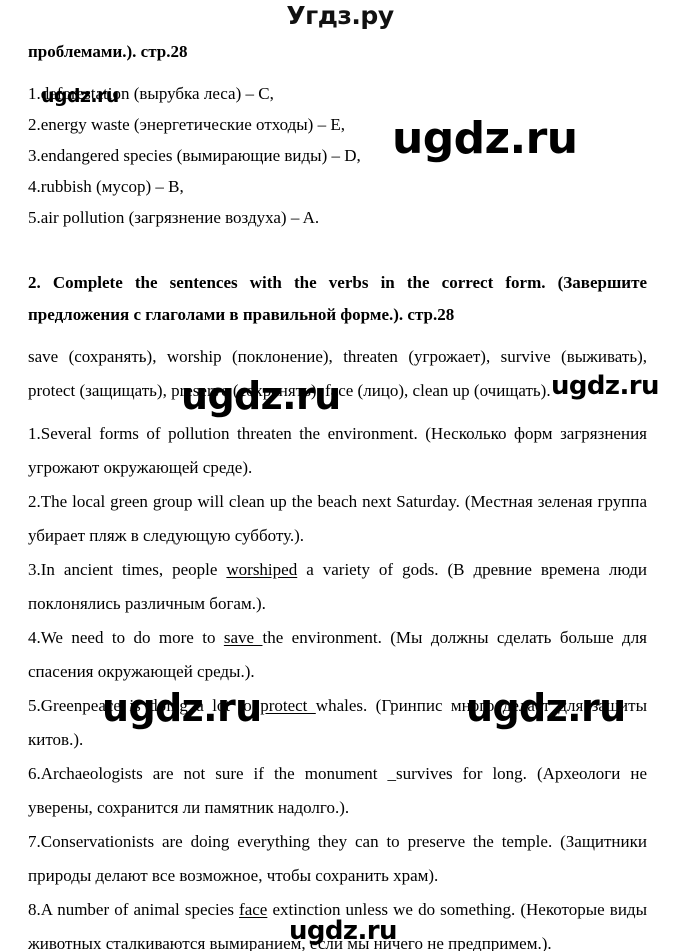 The height and width of the screenshot is (951, 680). What do you see at coordinates (253, 909) in the screenshot?
I see `answer-underlined-word: face` at bounding box center [253, 909].